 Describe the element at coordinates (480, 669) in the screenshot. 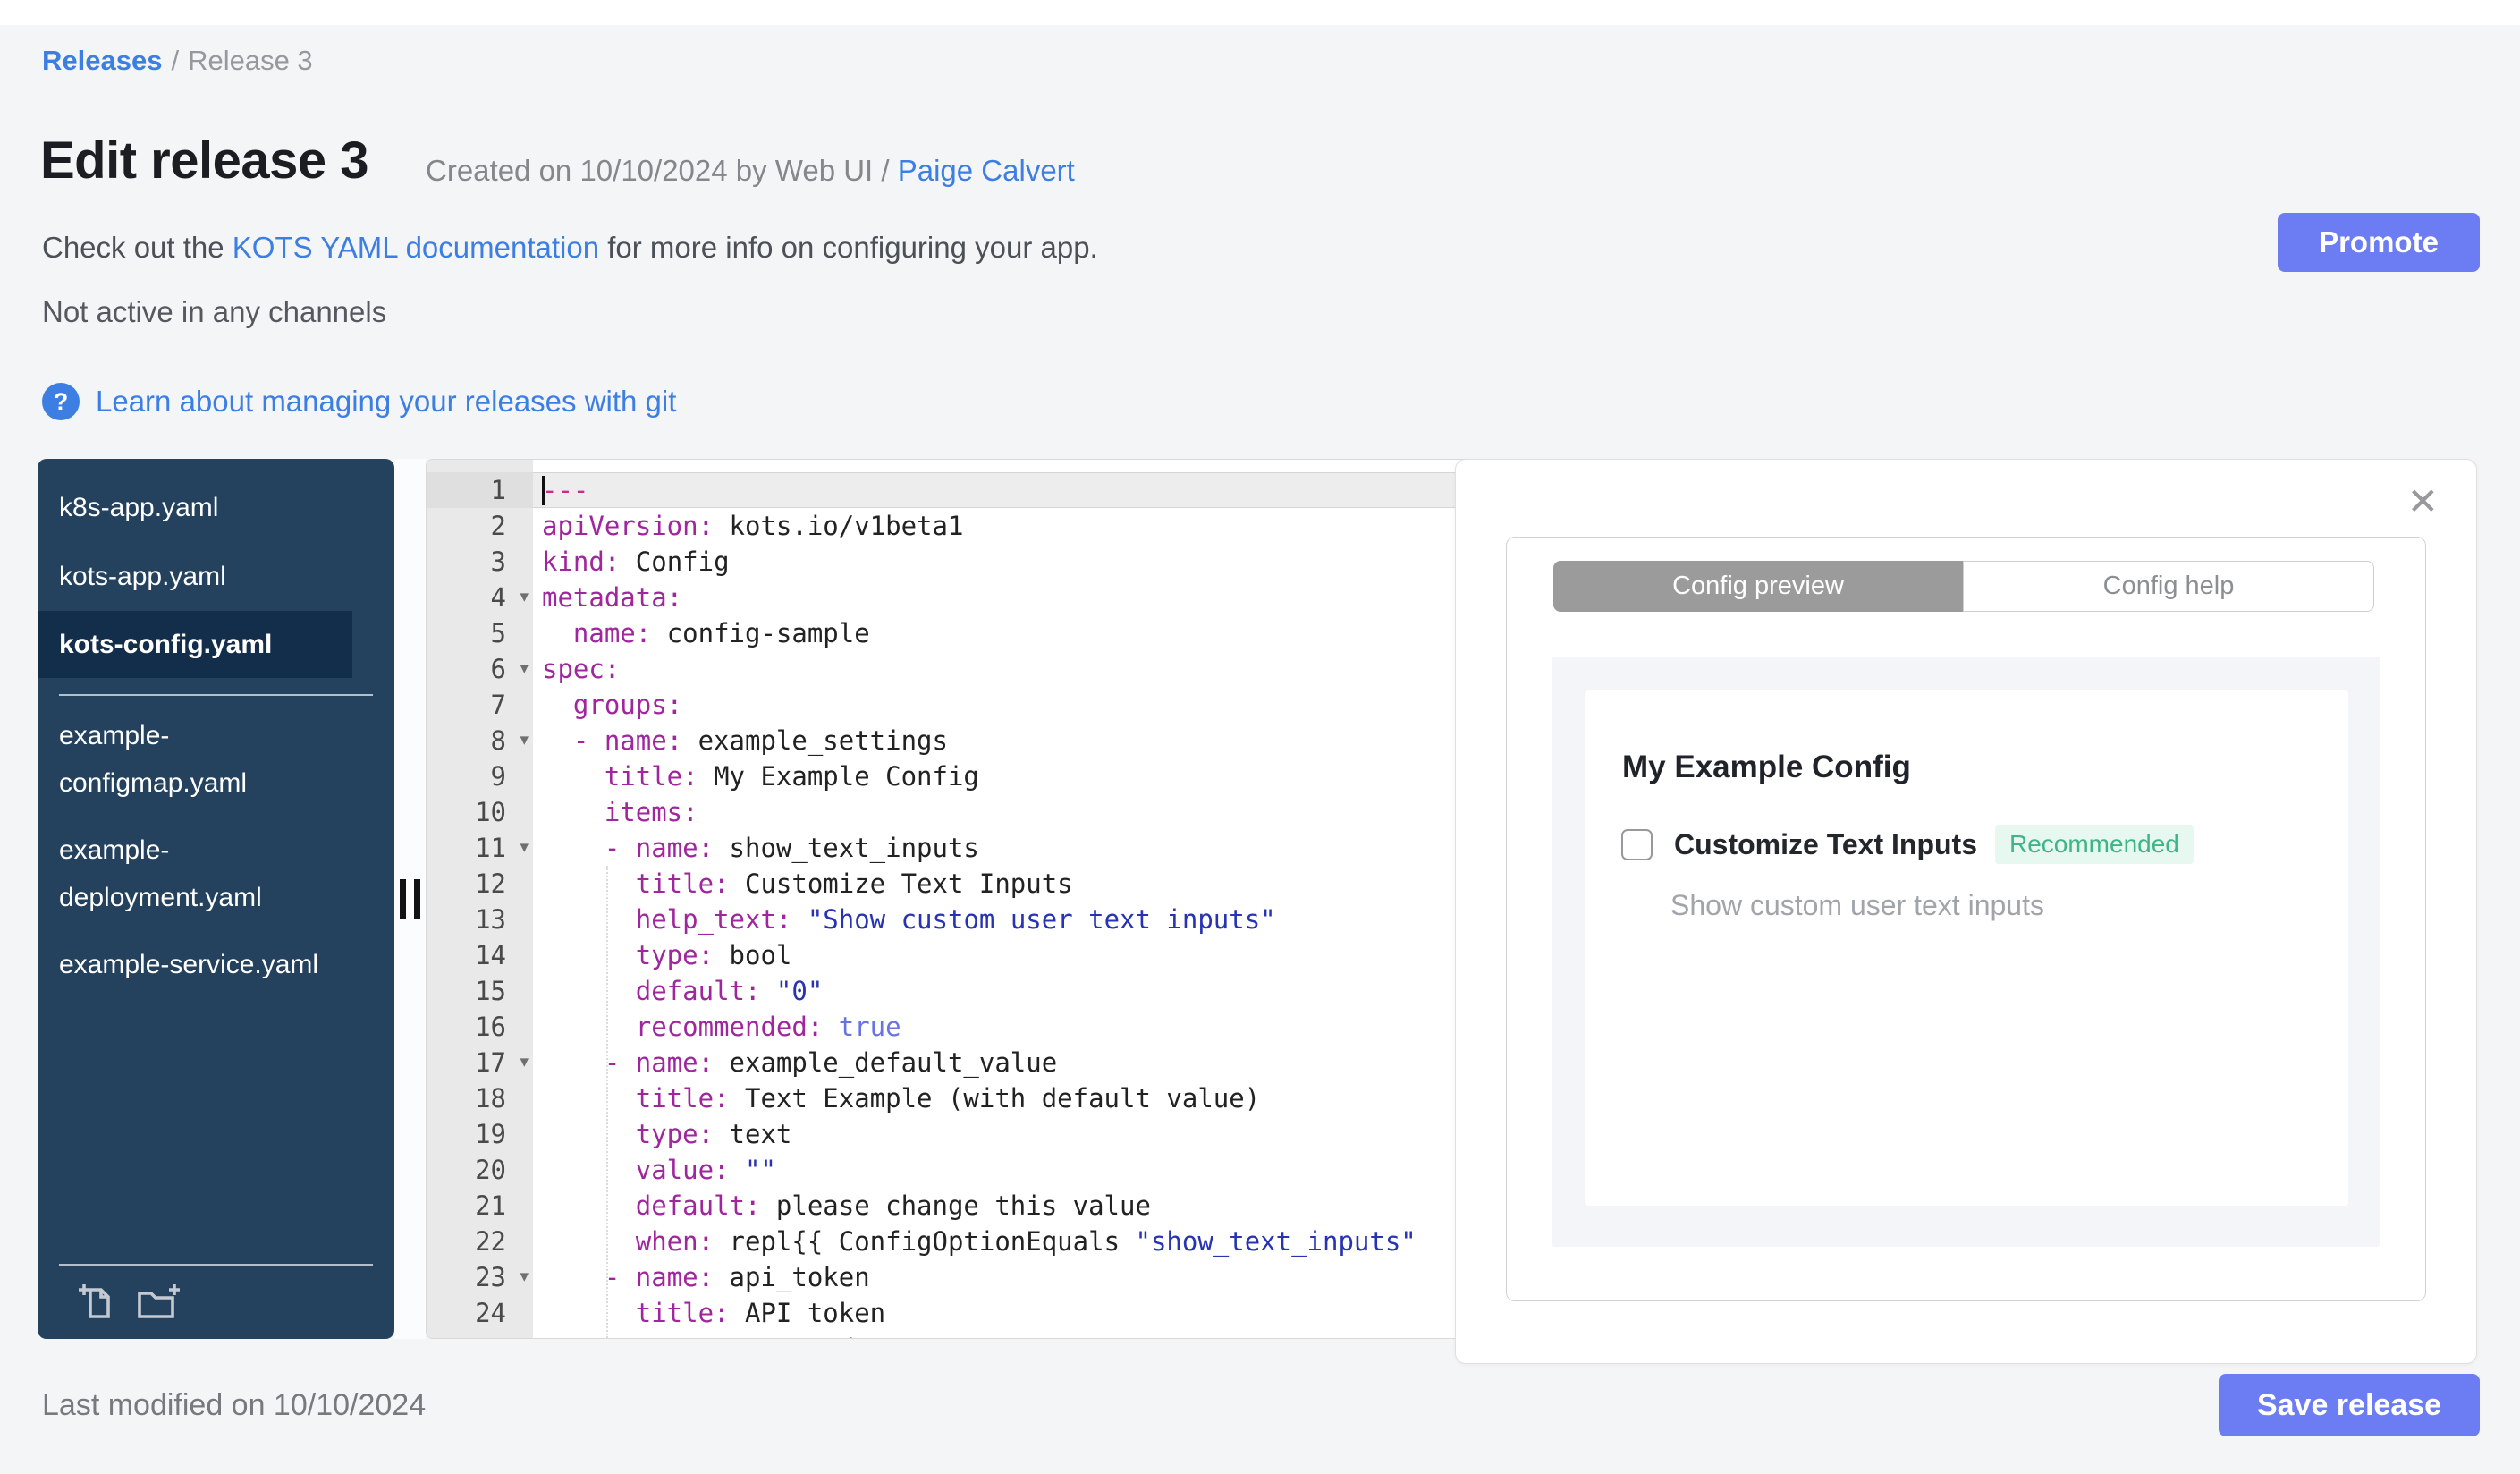

I see `editor-line-number: 6 ▾` at that location.